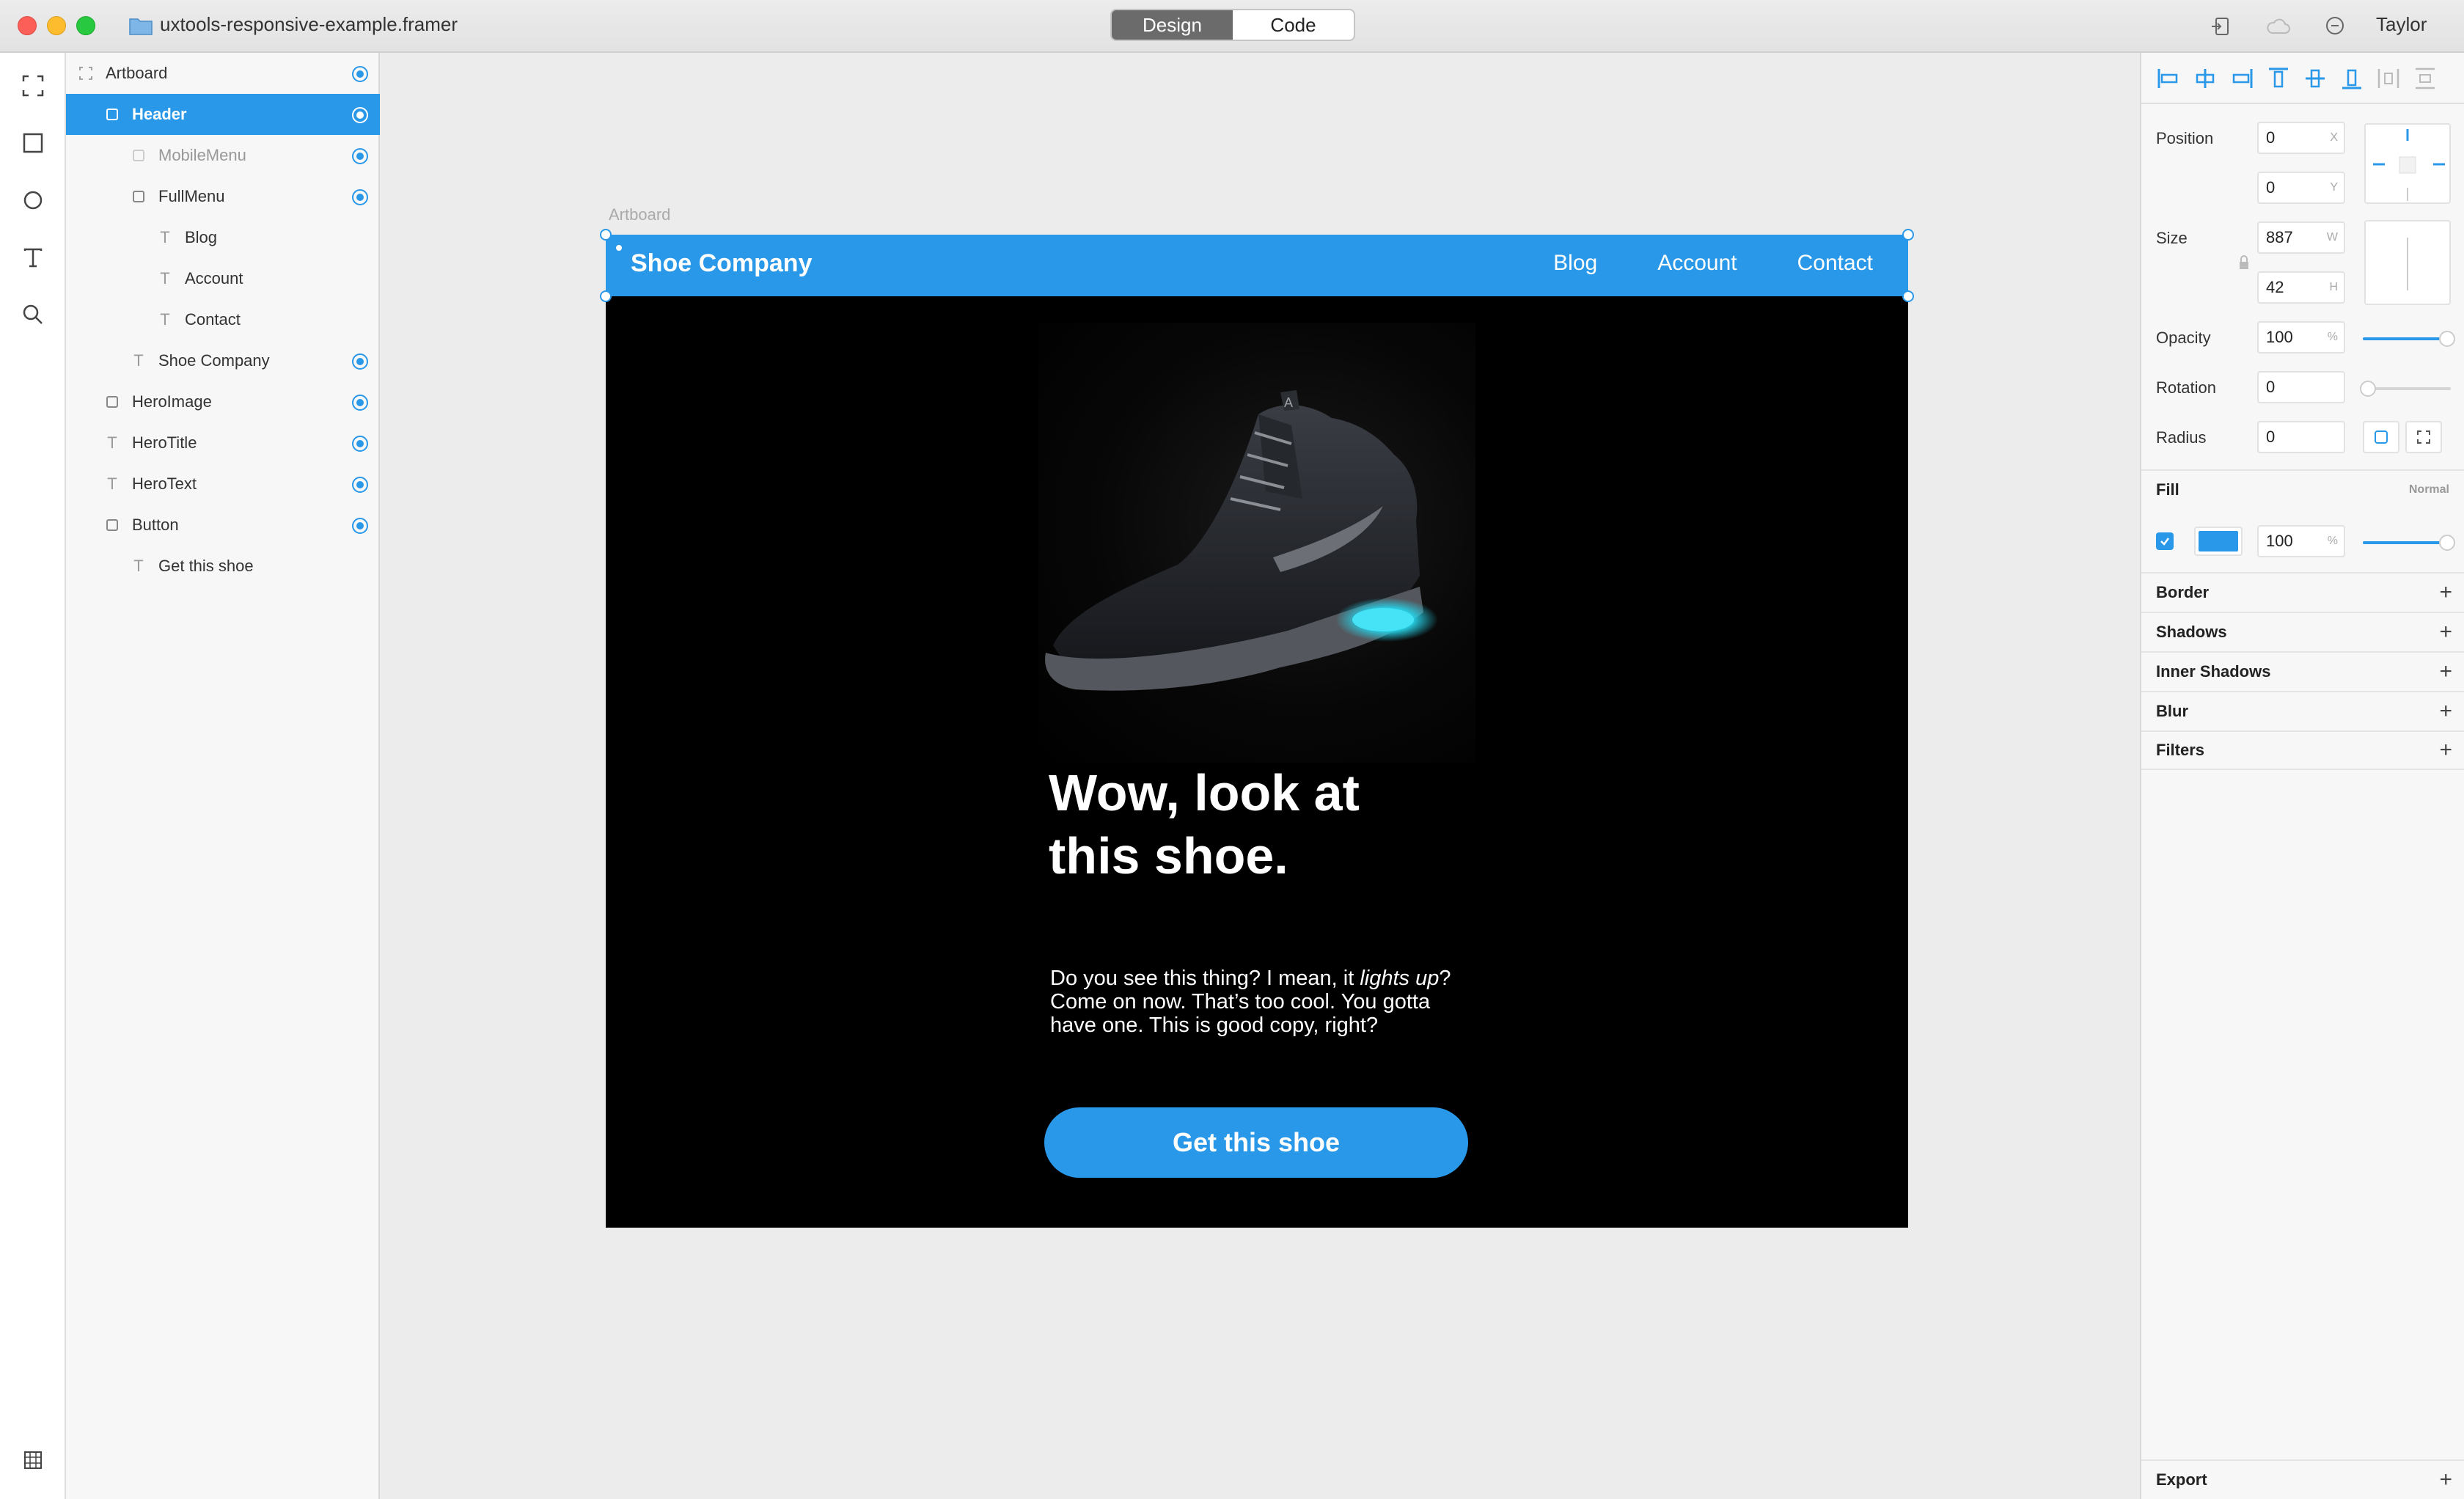  What do you see at coordinates (2351, 78) in the screenshot?
I see `align-bottom-icon` at bounding box center [2351, 78].